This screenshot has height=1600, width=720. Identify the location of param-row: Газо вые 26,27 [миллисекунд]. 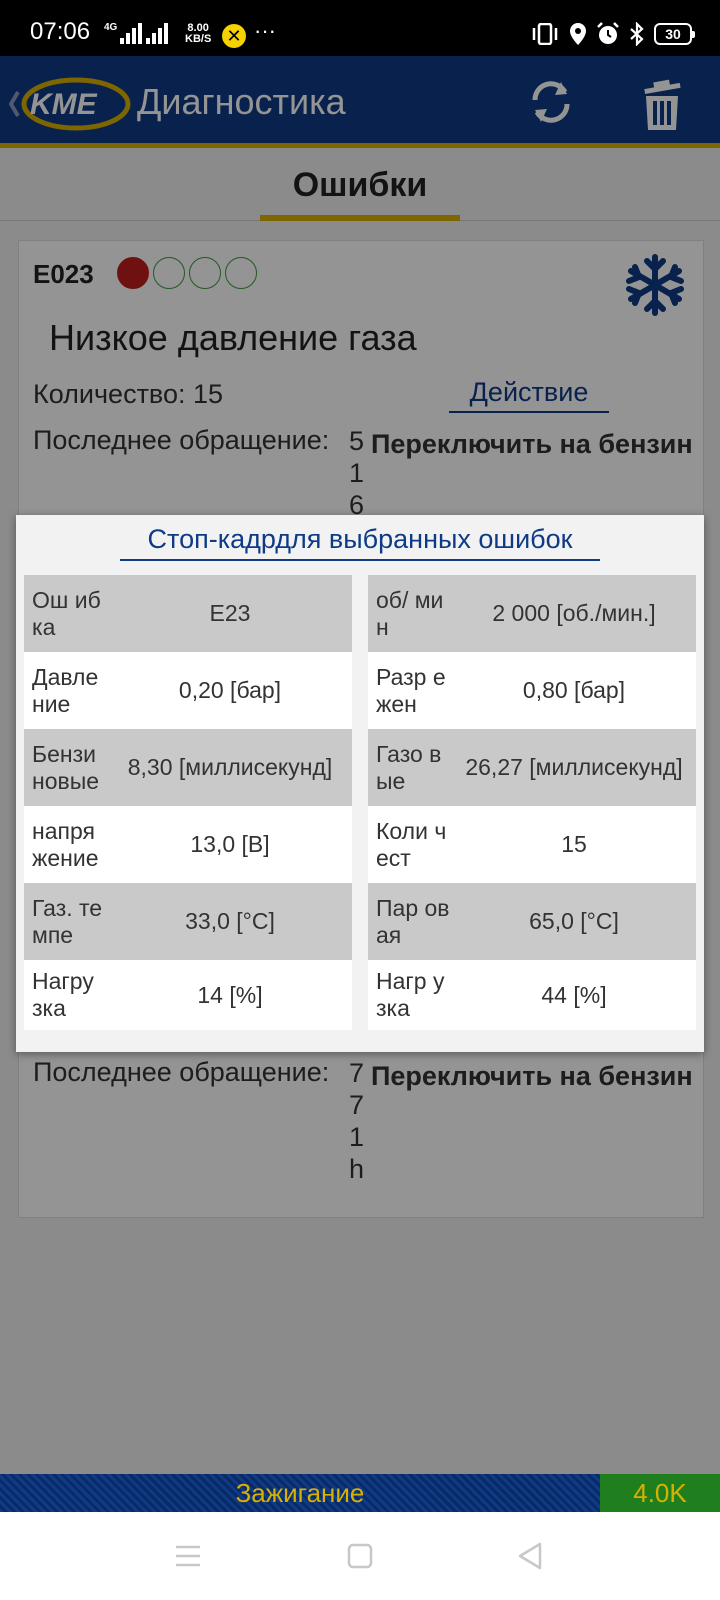
(532, 767).